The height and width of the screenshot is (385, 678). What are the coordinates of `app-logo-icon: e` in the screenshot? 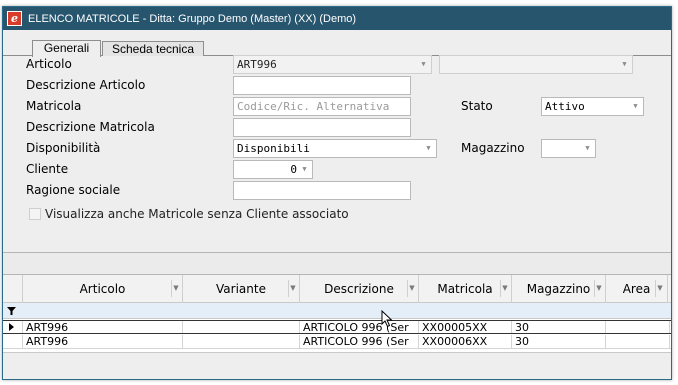 It's located at (14, 18).